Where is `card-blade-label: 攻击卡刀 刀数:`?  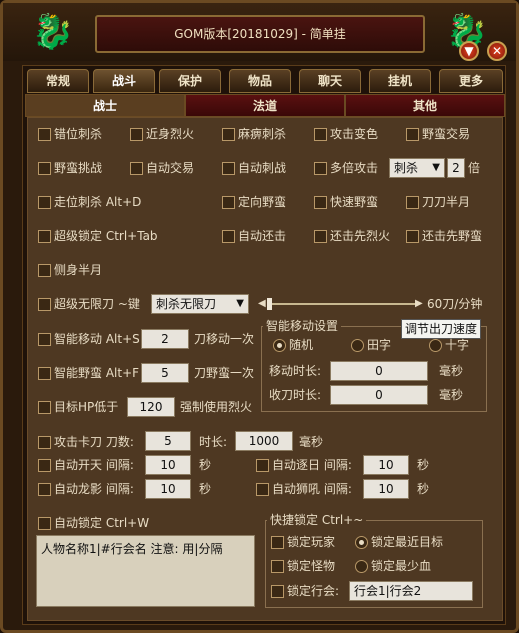
card-blade-label: 攻击卡刀 刀数: is located at coordinates (94, 442).